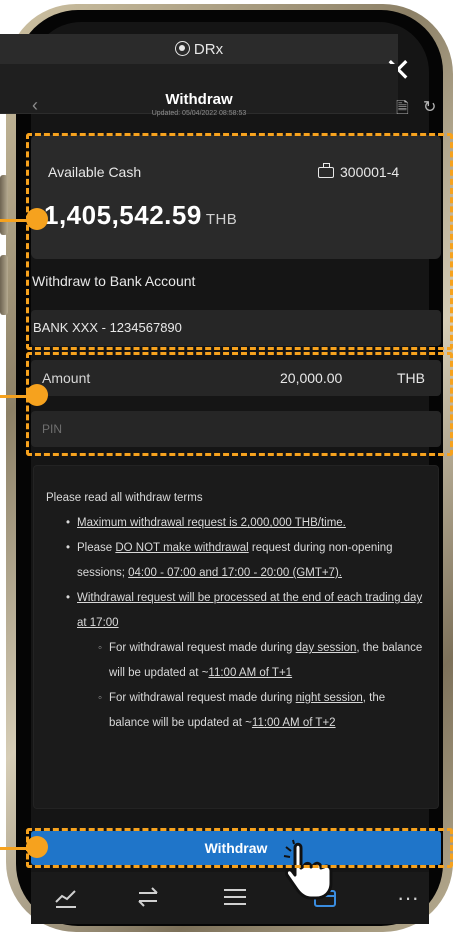 The image size is (459, 935). What do you see at coordinates (239, 404) in the screenshot?
I see `highlight-amount-and-pin` at bounding box center [239, 404].